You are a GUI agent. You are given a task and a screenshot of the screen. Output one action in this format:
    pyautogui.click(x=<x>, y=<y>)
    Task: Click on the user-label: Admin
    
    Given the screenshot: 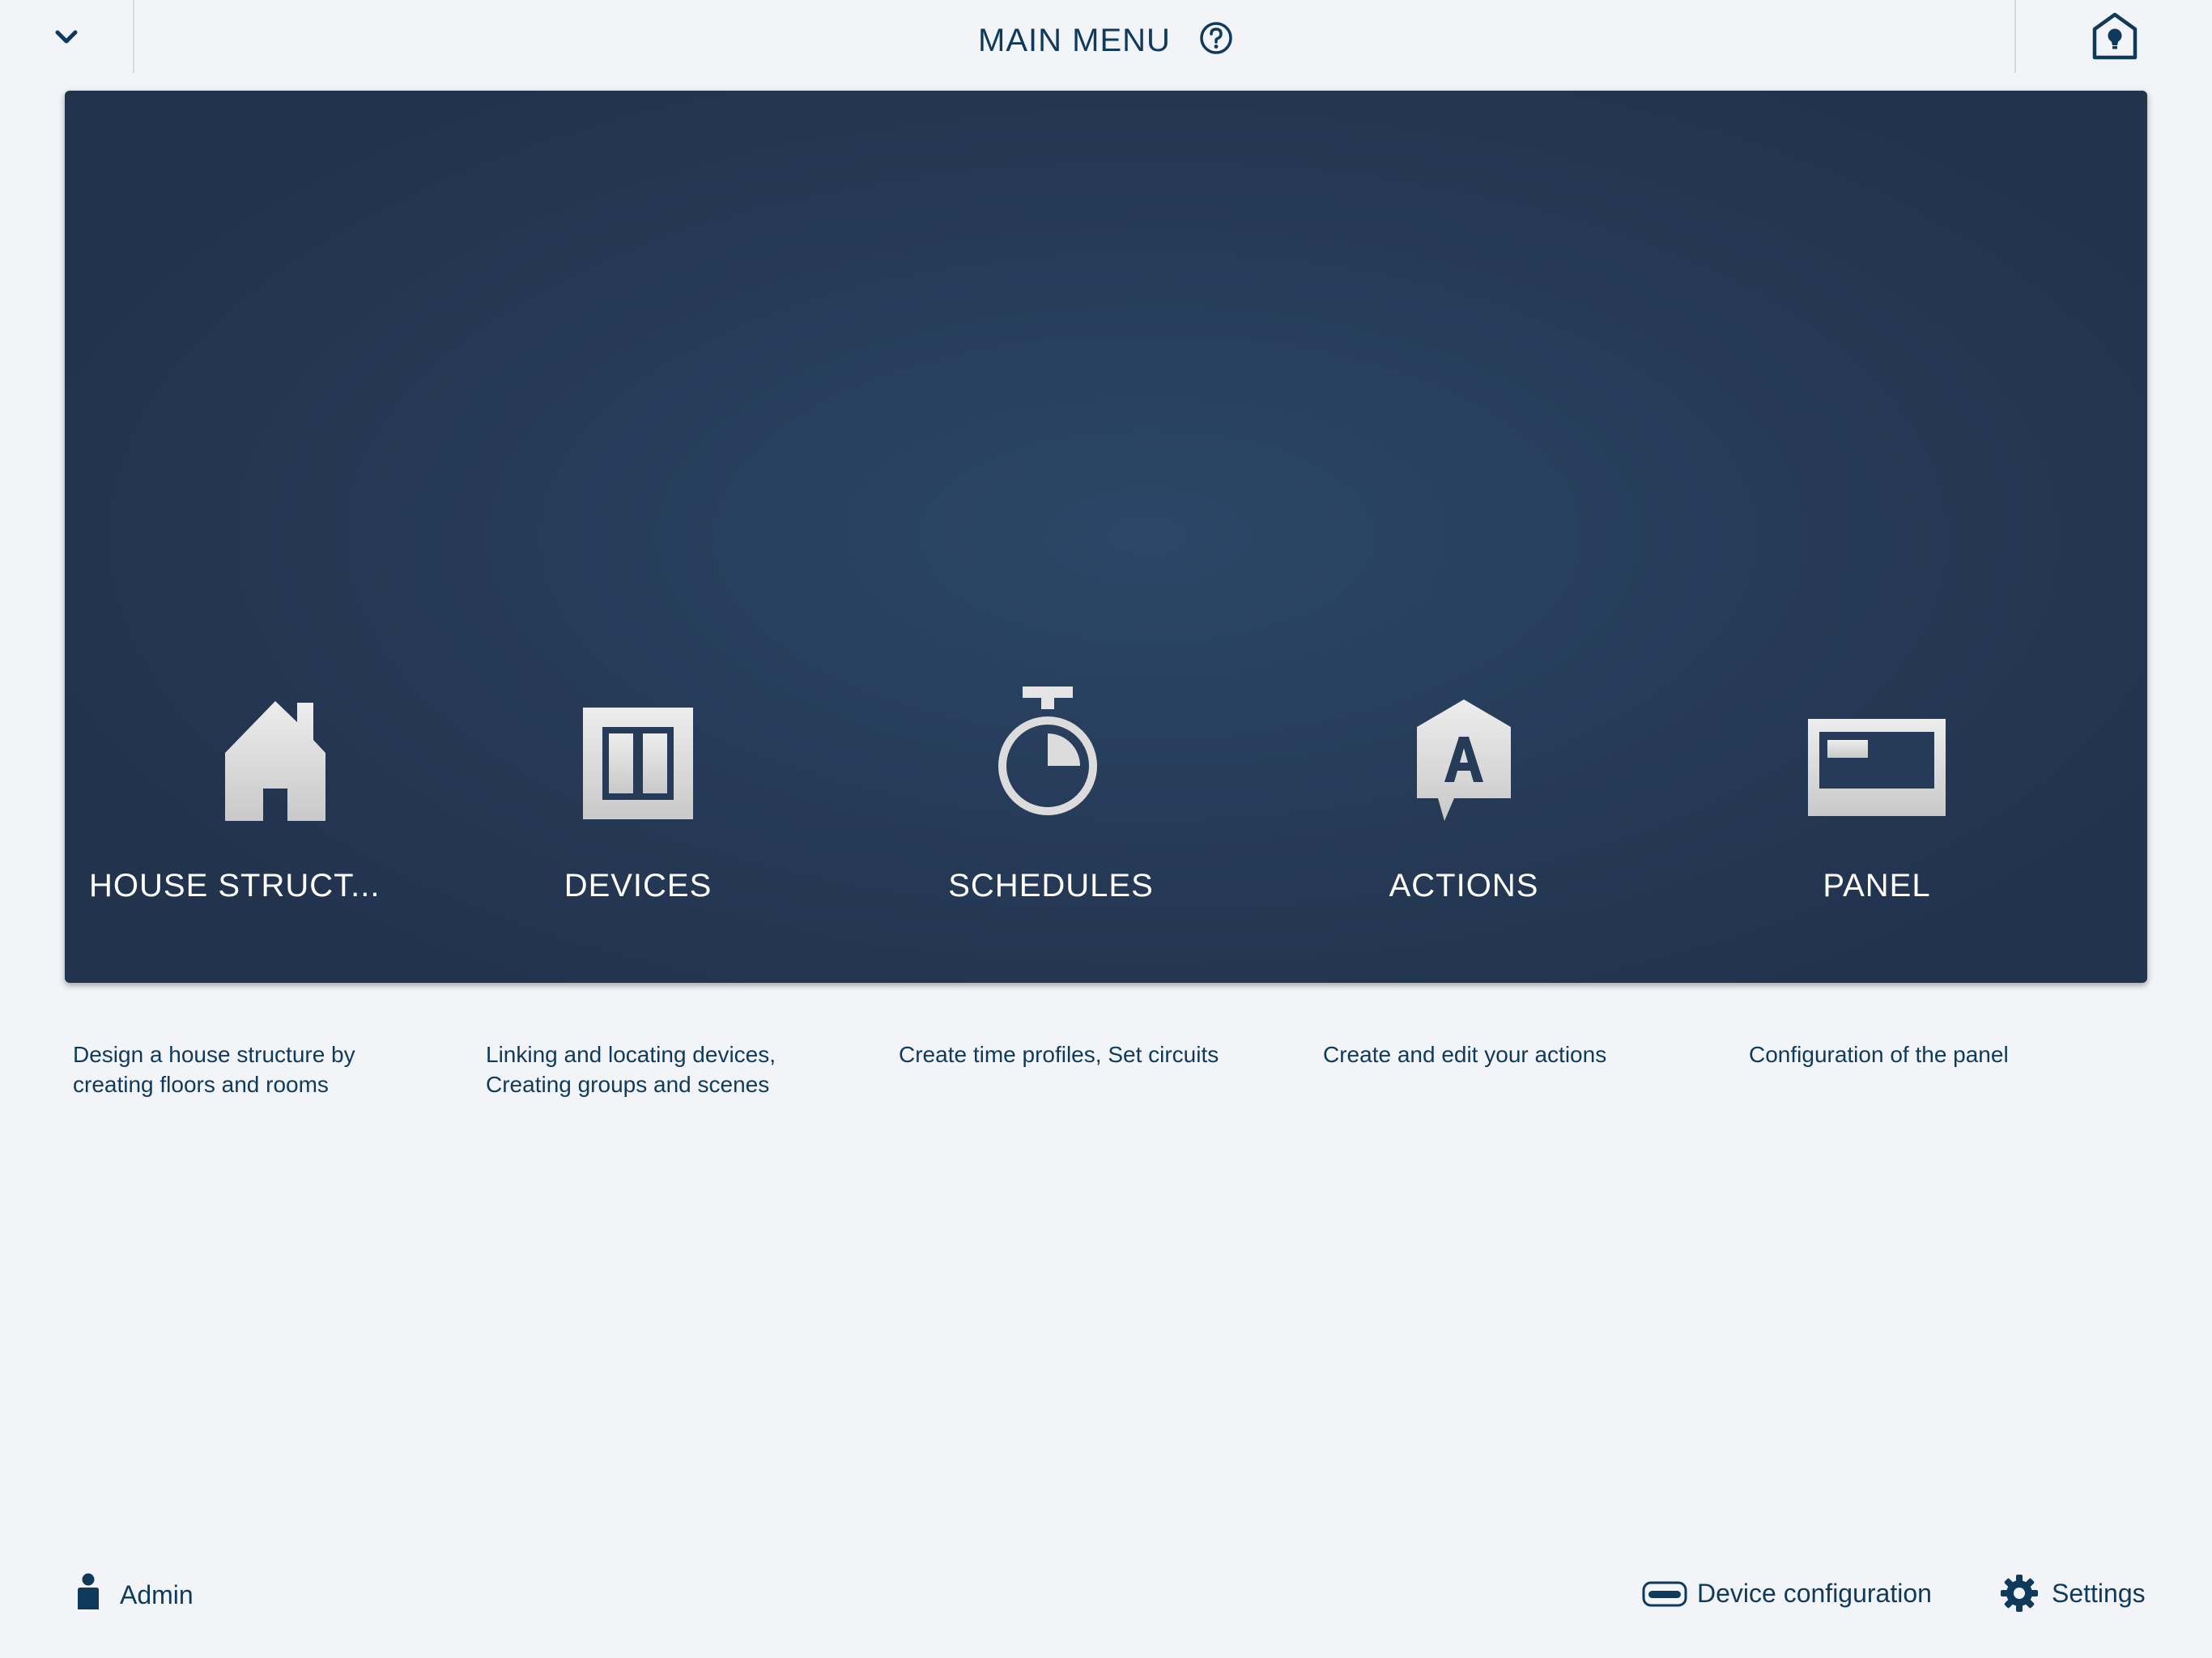 What is the action you would take?
    pyautogui.click(x=157, y=1594)
    